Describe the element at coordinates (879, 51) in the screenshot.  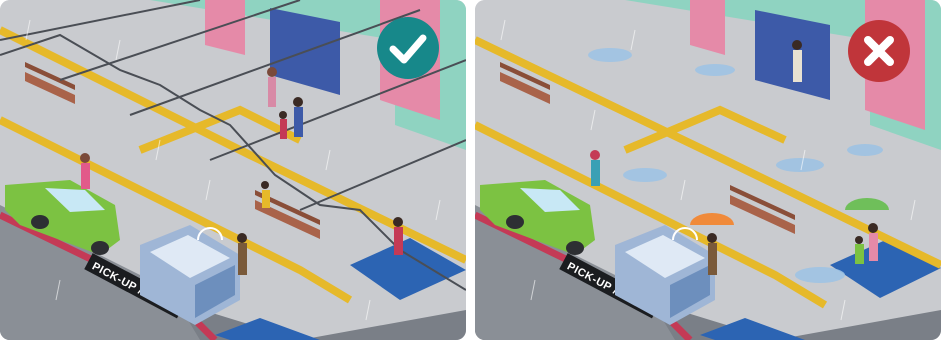
I see `incorrect-badge` at that location.